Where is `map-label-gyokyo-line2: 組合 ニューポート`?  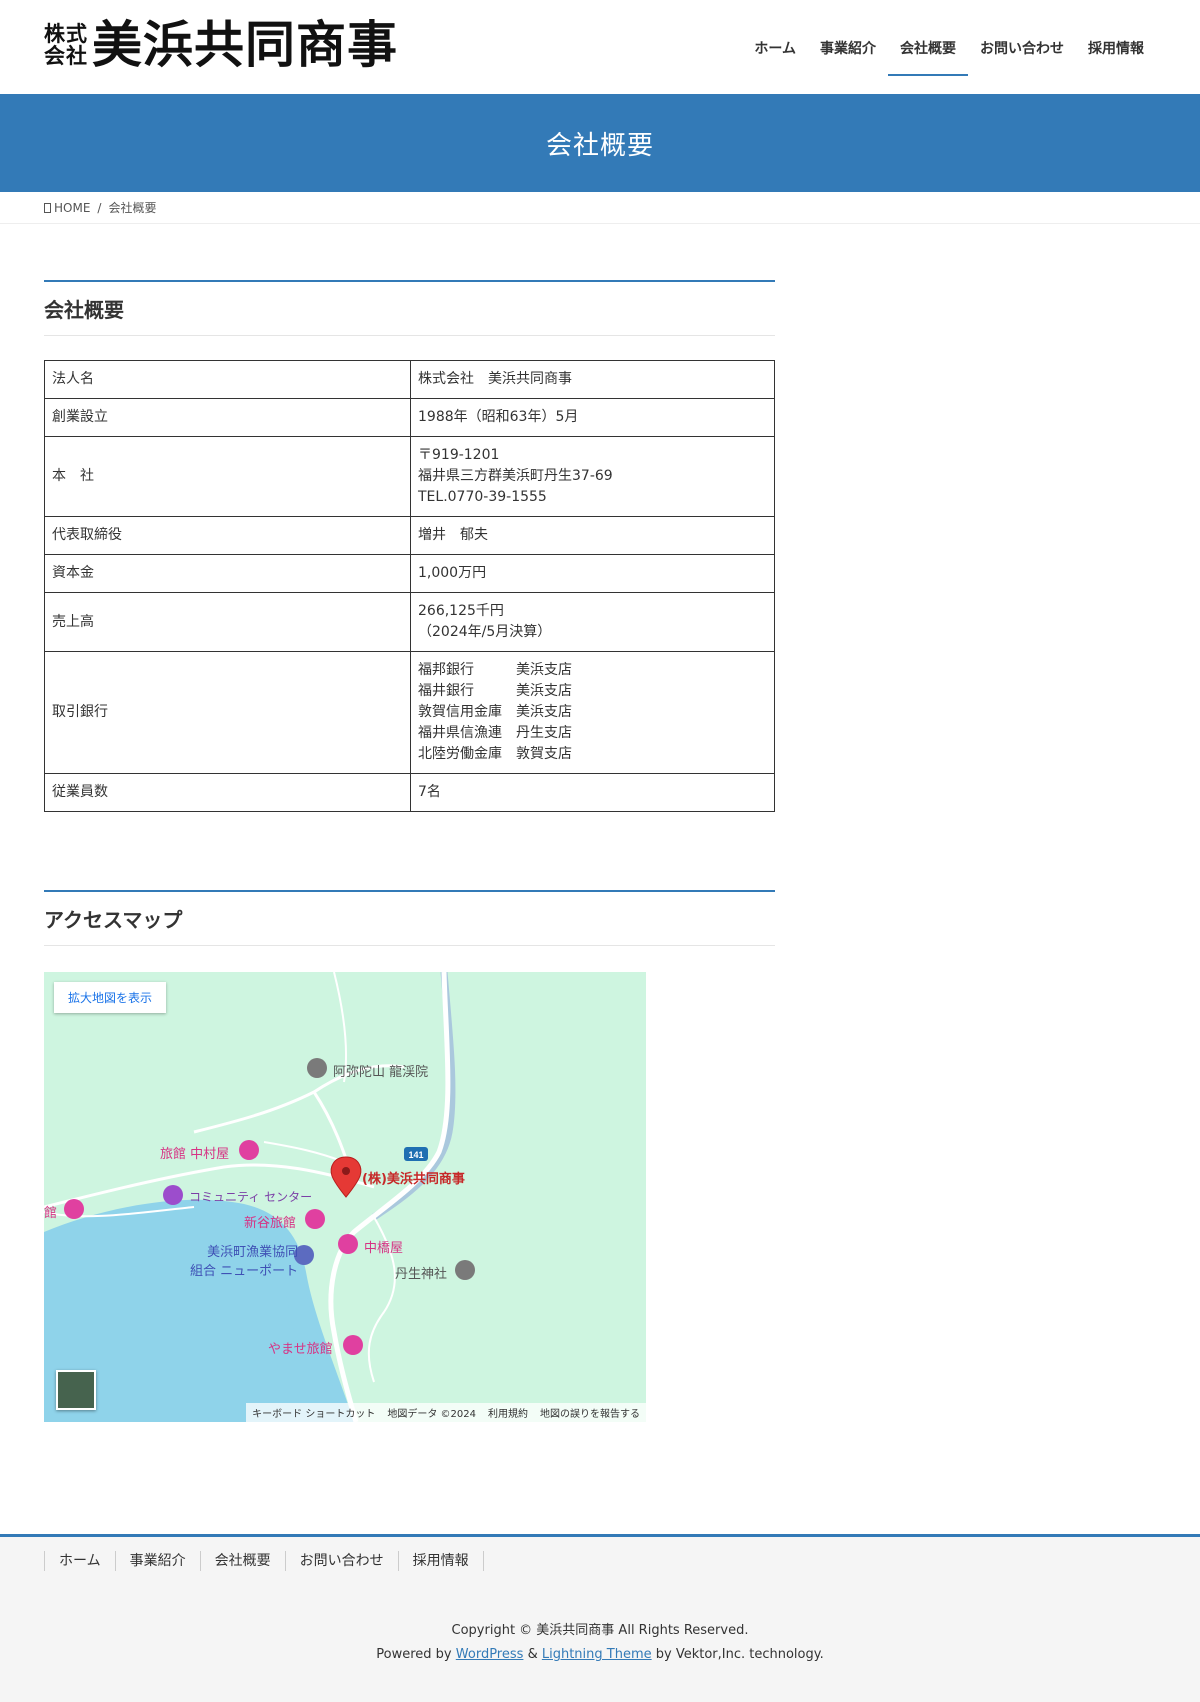 map-label-gyokyo-line2: 組合 ニューポート is located at coordinates (244, 1271).